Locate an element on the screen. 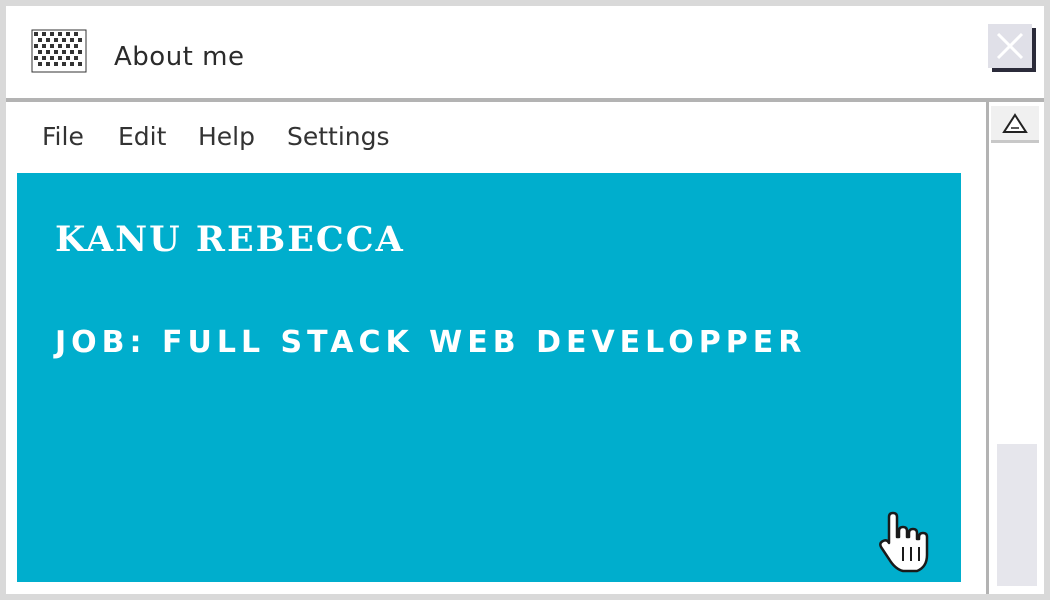 This screenshot has width=1050, height=600. name-heading: KANU REBECCA is located at coordinates (230, 239).